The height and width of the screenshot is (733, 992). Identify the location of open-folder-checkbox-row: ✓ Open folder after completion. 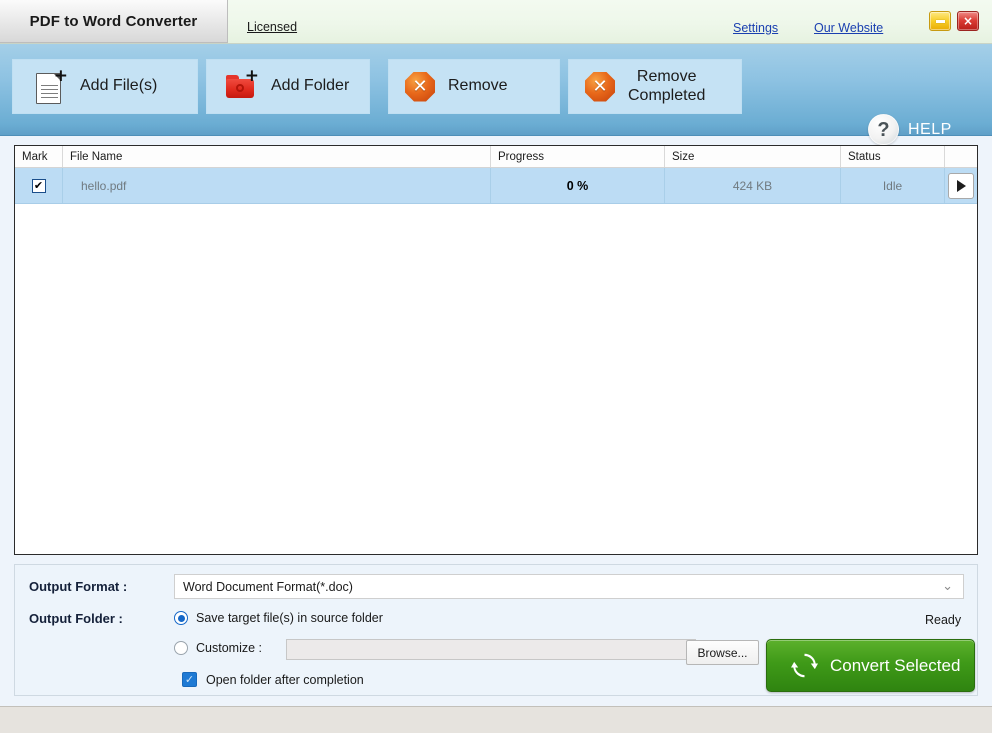
(273, 679).